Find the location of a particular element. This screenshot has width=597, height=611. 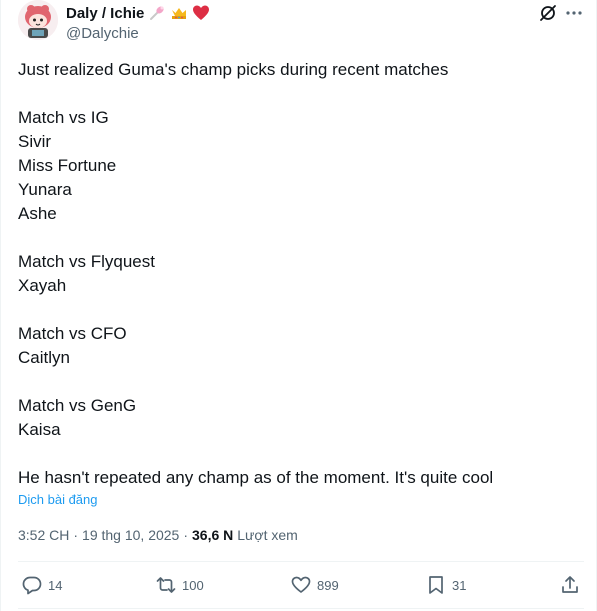

share-button is located at coordinates (570, 585).